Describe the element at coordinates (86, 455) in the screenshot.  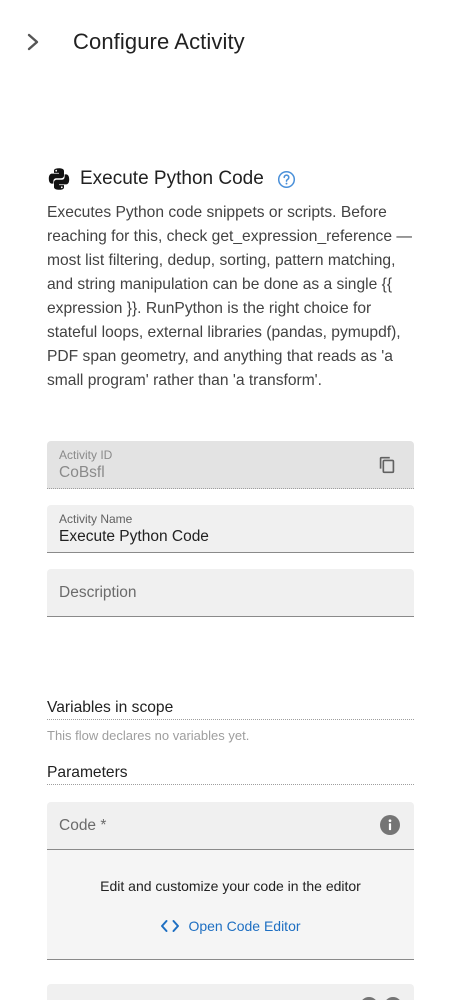
I see `activity-id-label: Activity ID` at that location.